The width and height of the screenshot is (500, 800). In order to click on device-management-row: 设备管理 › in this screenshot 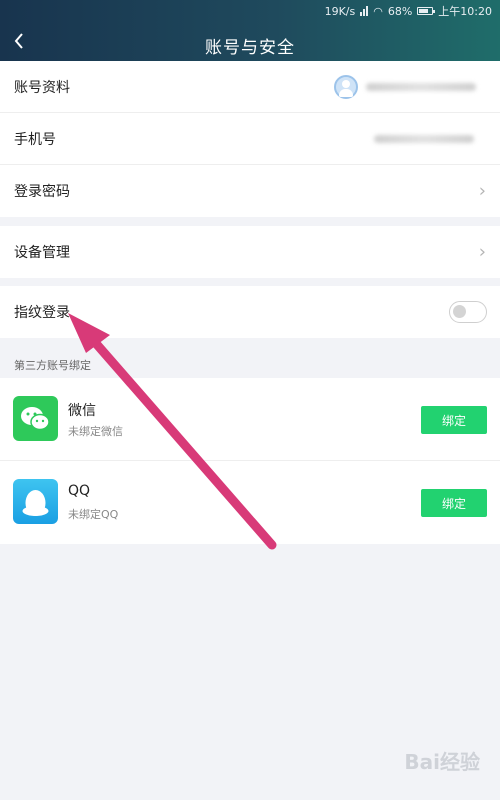, I will do `click(250, 252)`.